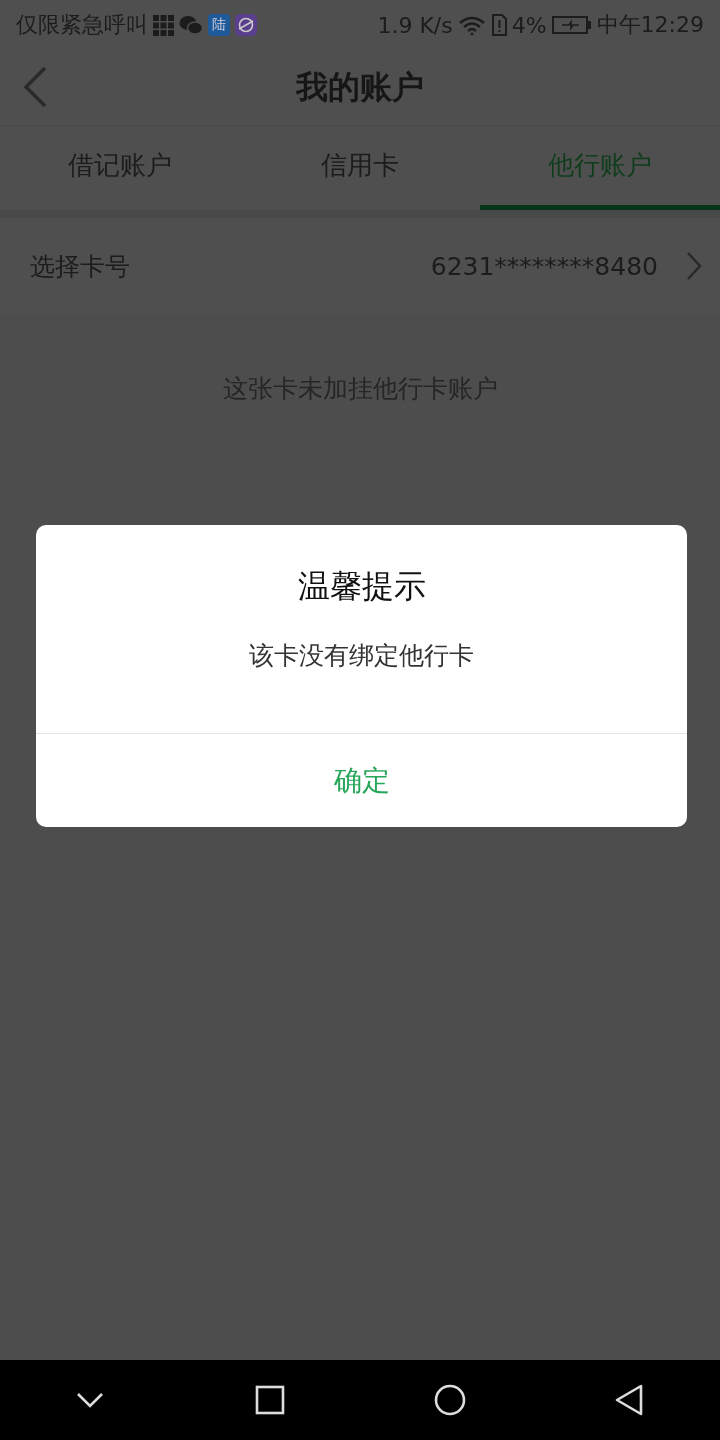  What do you see at coordinates (360, 87) in the screenshot?
I see `page-title: 我的账户` at bounding box center [360, 87].